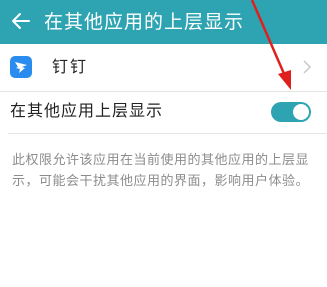 The width and height of the screenshot is (327, 287). What do you see at coordinates (21, 67) in the screenshot?
I see `dingtalk-icon` at bounding box center [21, 67].